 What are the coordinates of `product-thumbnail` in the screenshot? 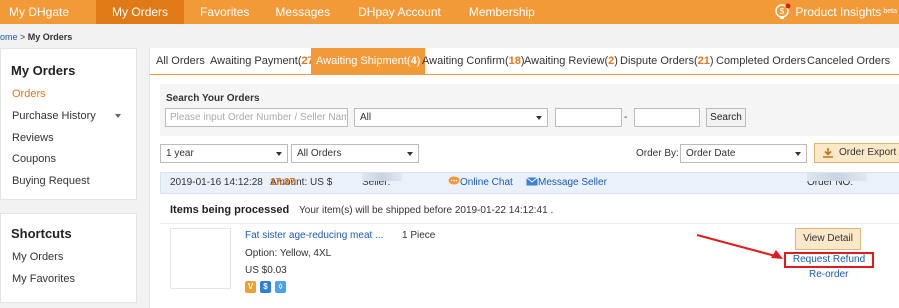 It's located at (200, 258).